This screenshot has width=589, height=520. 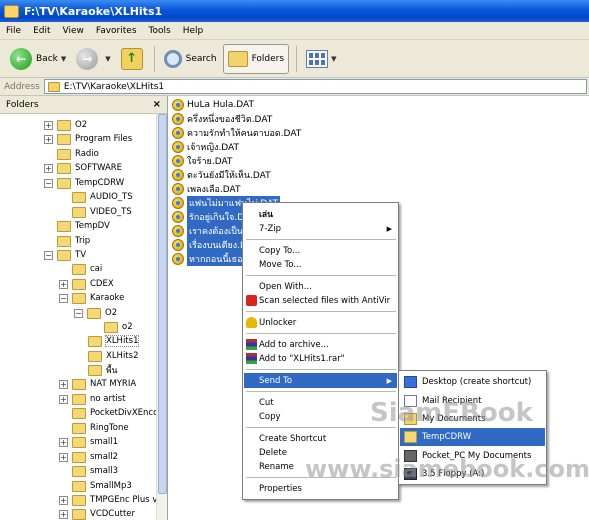 What do you see at coordinates (213, 105) in the screenshot?
I see `file-item: HuLa Hula.DAT` at bounding box center [213, 105].